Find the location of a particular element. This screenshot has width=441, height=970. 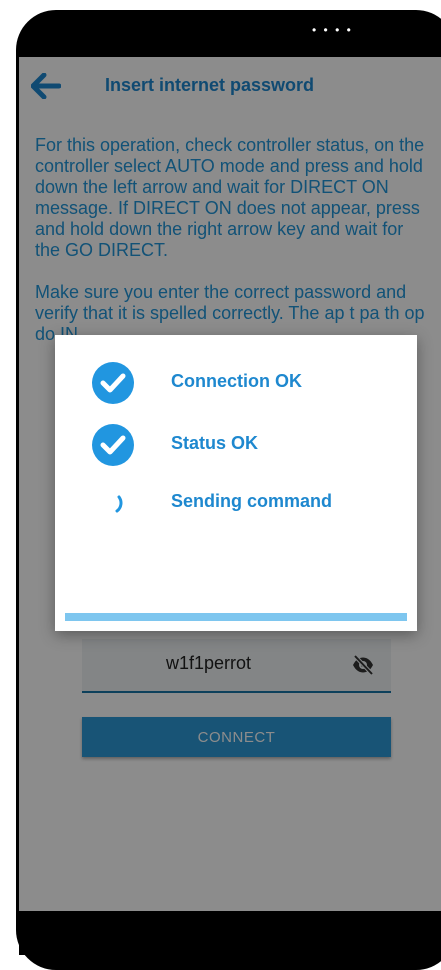

progress-fill is located at coordinates (236, 617).